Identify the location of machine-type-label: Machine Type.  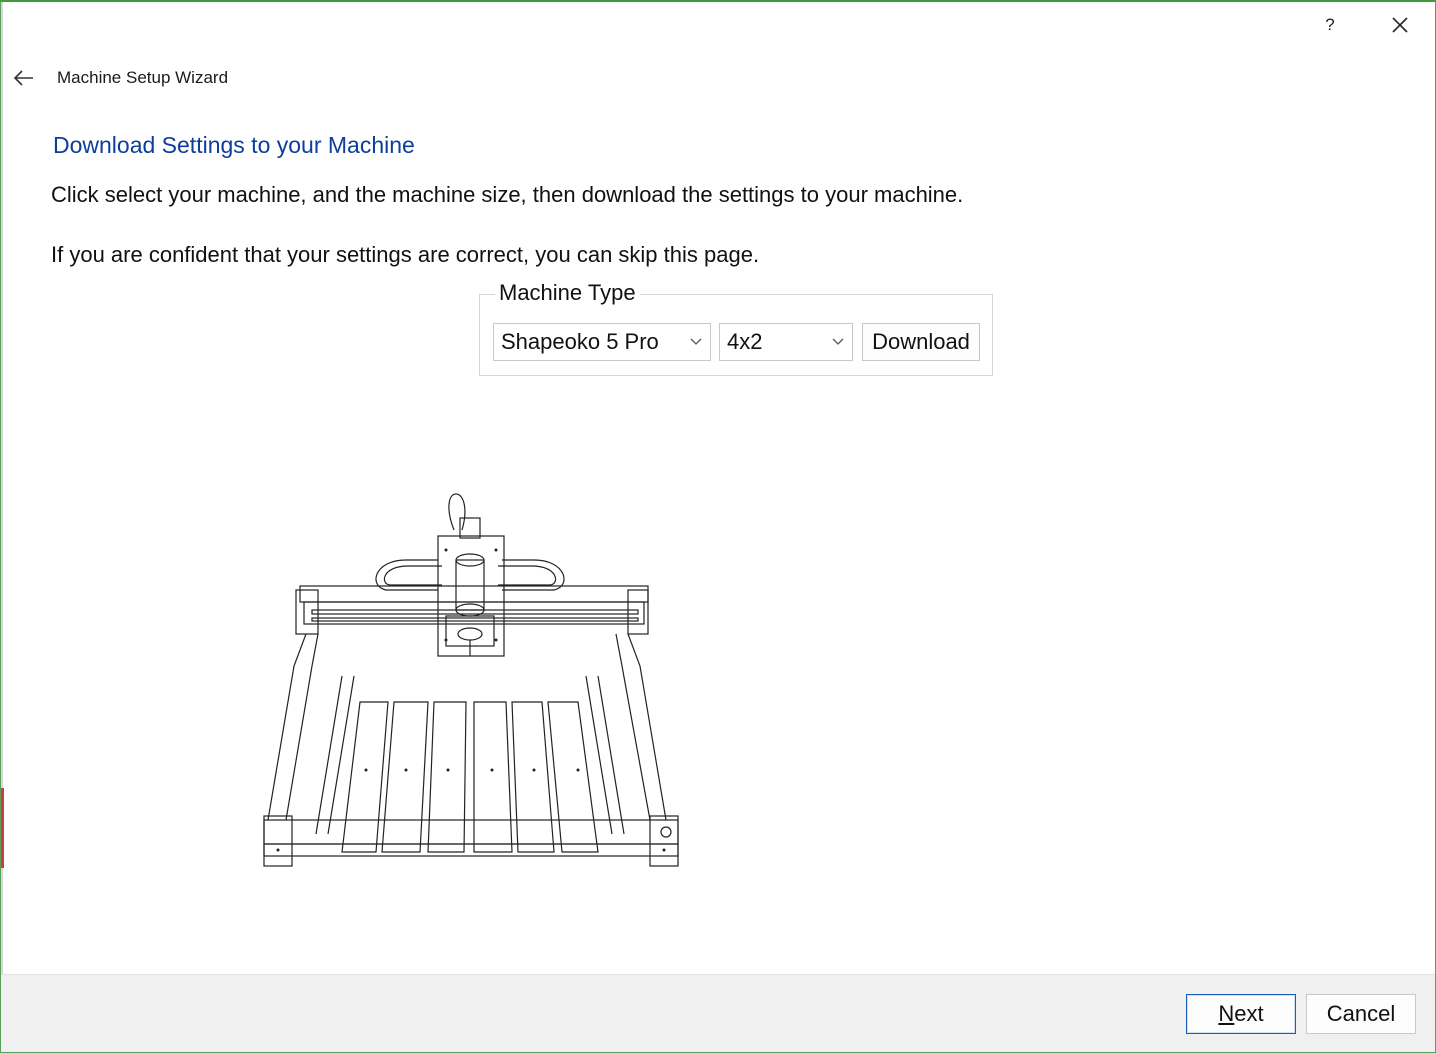
(567, 293).